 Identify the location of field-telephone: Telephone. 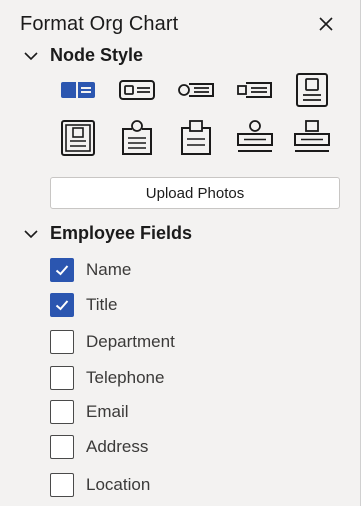
(107, 378).